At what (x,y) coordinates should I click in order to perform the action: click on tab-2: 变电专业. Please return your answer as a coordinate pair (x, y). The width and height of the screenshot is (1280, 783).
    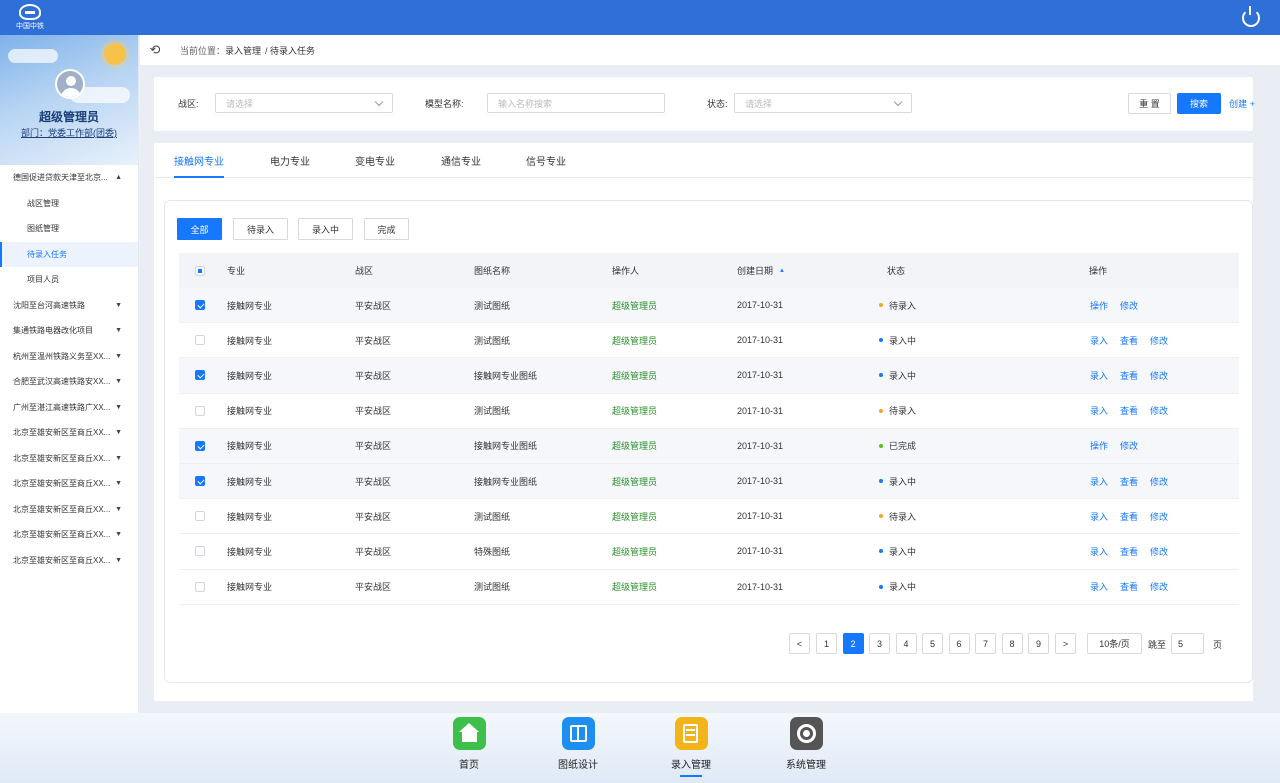
    Looking at the image, I should click on (375, 165).